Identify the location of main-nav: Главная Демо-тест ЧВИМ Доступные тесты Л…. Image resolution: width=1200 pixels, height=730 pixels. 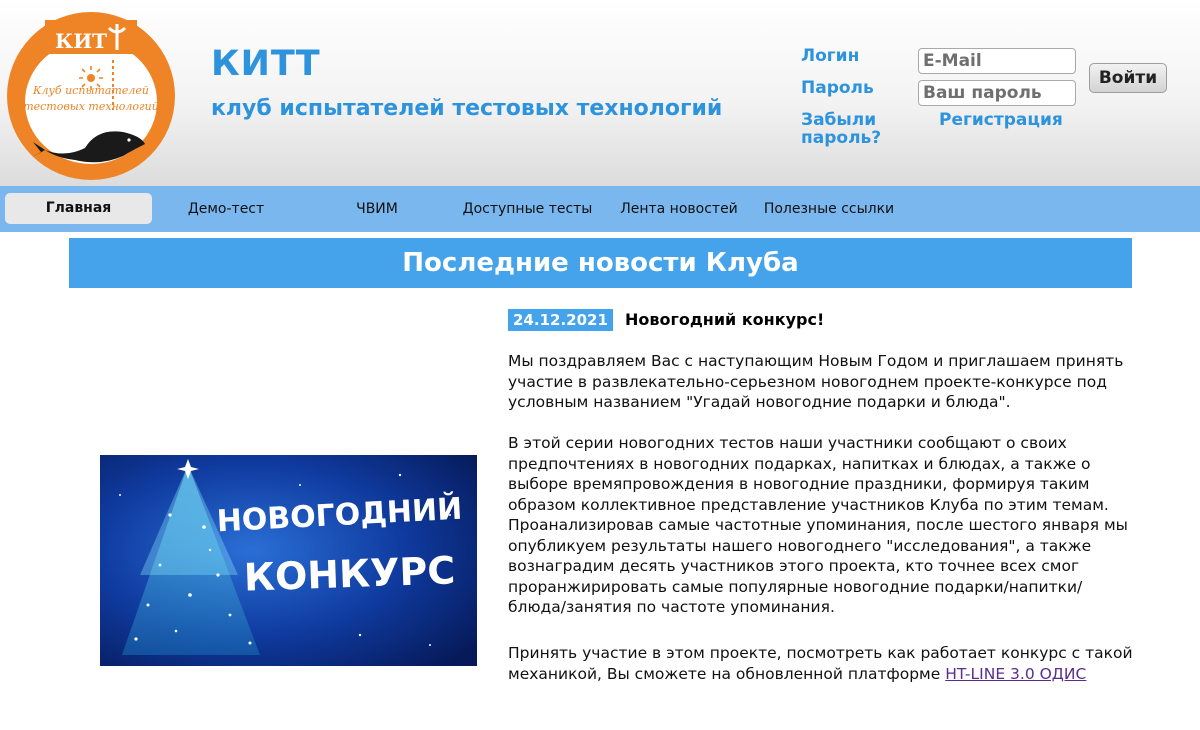
(600, 209).